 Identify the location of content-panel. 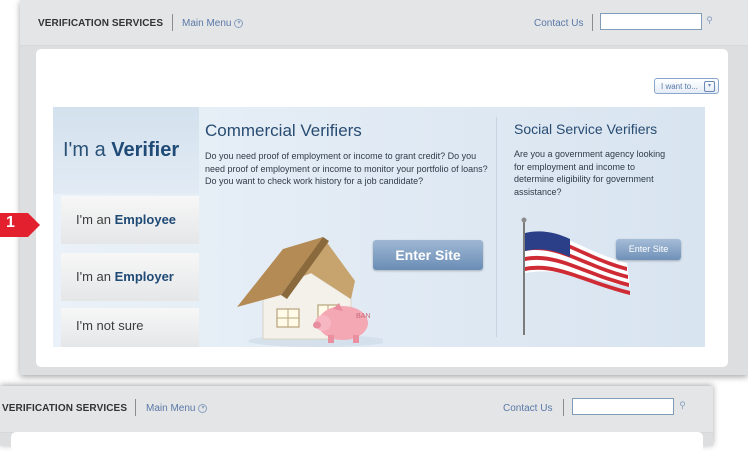
(357, 442).